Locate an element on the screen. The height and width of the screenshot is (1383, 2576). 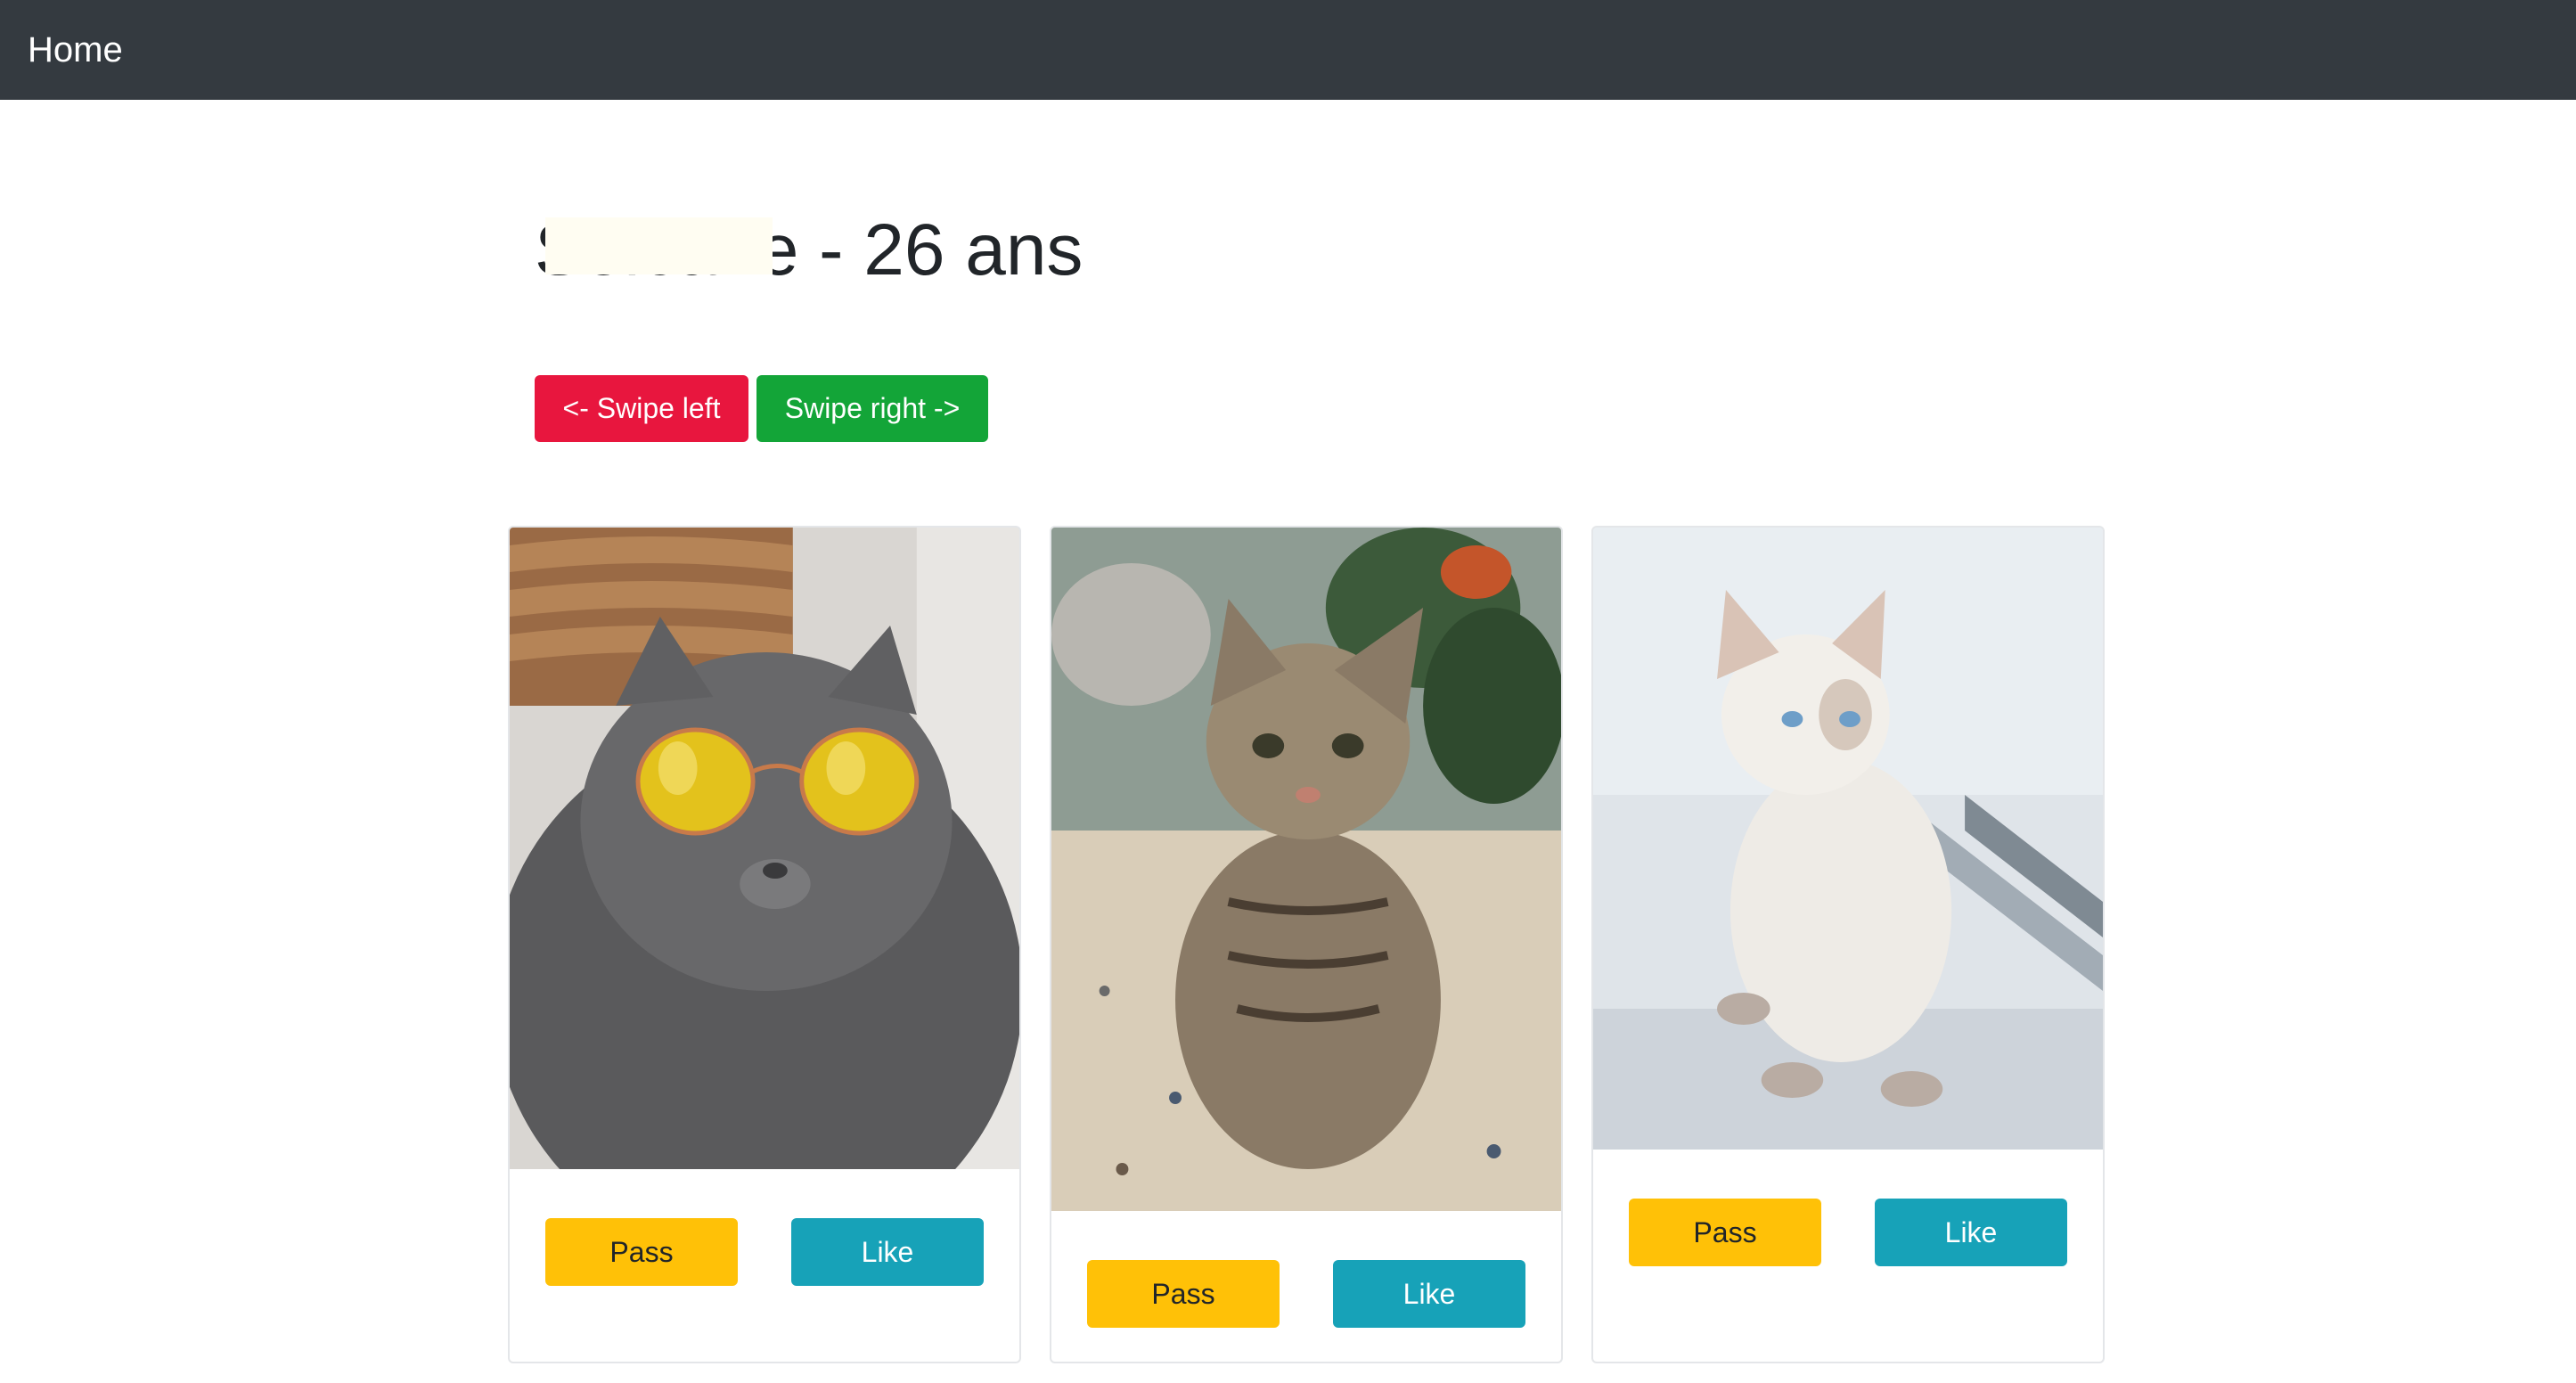
home-link: Home is located at coordinates (75, 50).